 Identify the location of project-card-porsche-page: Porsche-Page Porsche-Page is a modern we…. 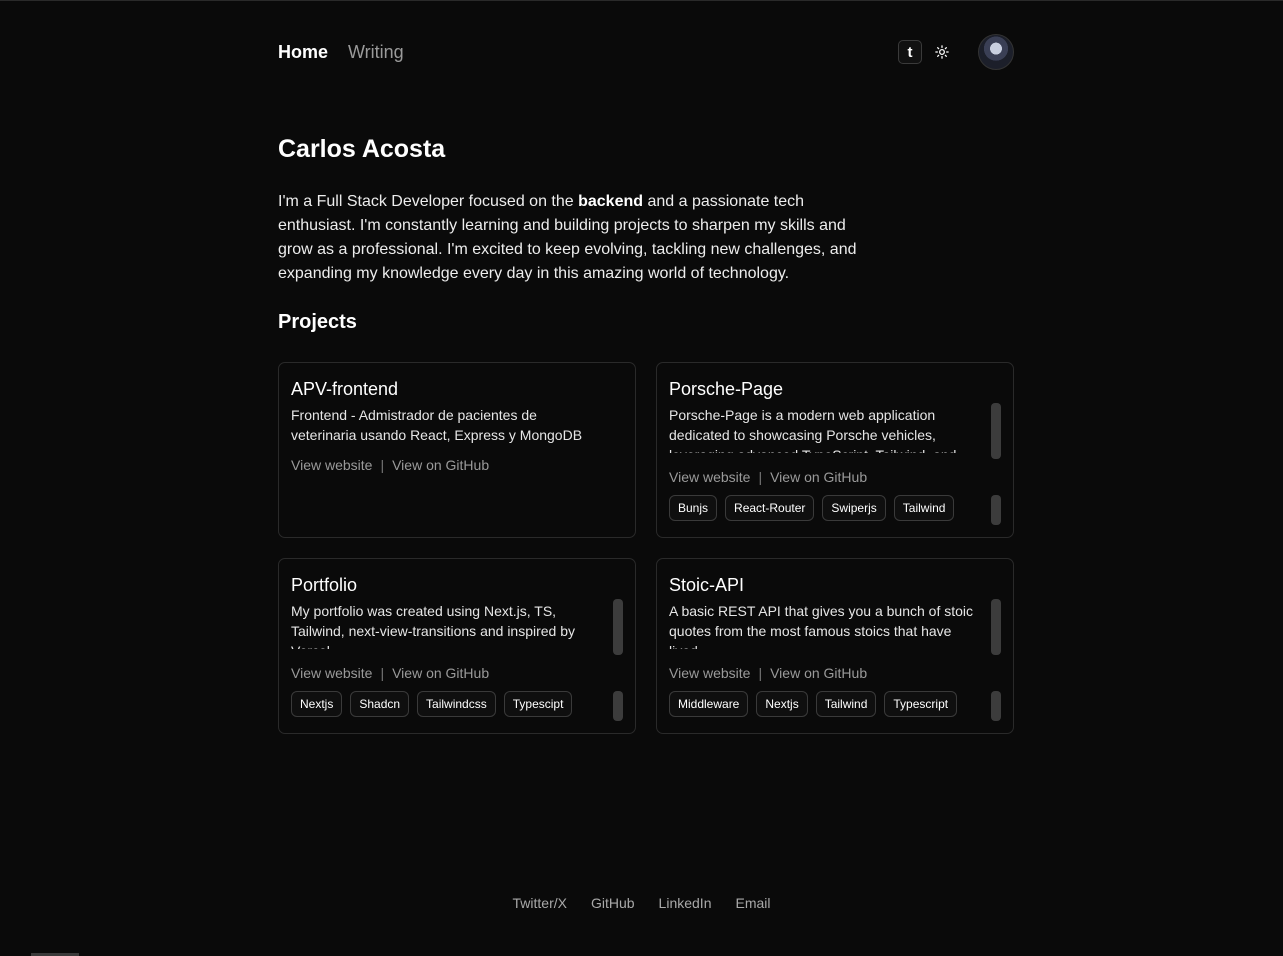
(835, 450).